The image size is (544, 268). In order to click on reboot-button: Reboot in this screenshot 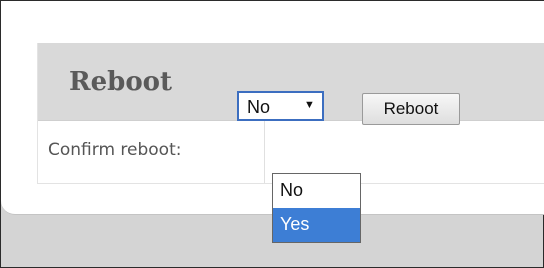, I will do `click(411, 109)`.